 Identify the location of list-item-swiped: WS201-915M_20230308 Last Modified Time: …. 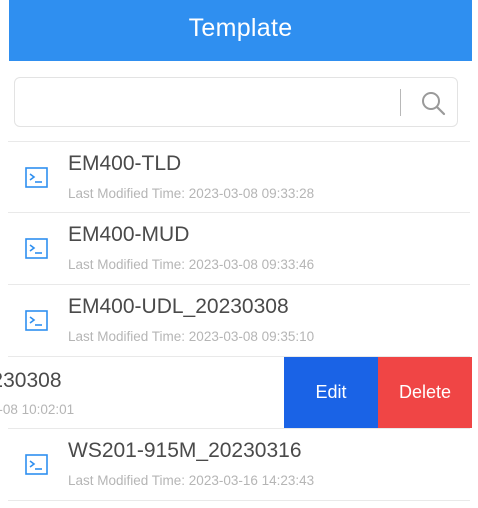
(239, 392).